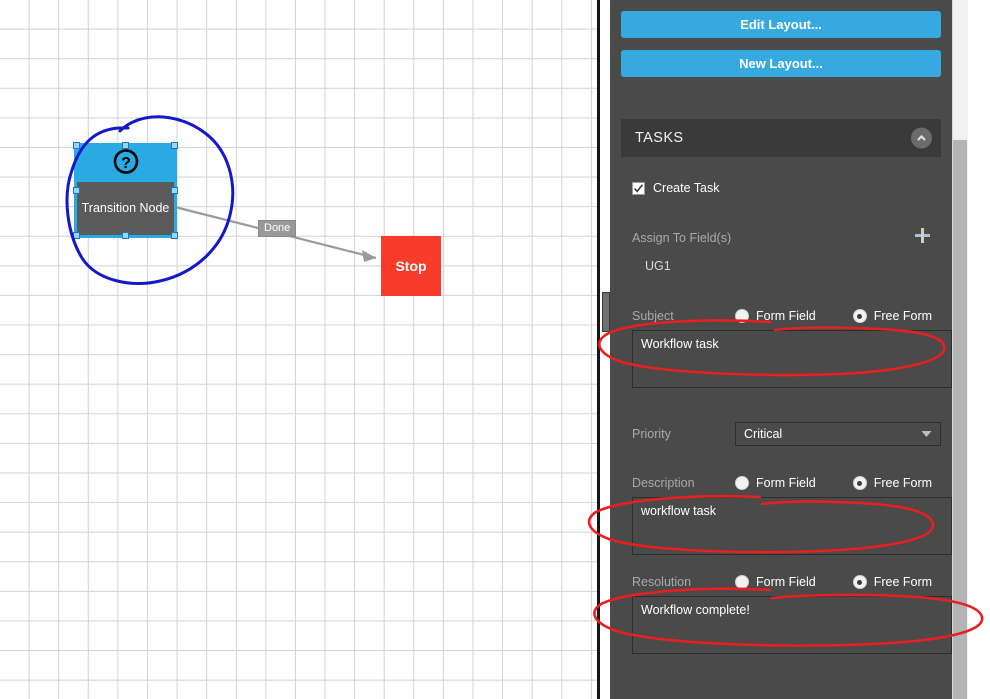  What do you see at coordinates (903, 316) in the screenshot?
I see `subject-free-form-label: Free Form` at bounding box center [903, 316].